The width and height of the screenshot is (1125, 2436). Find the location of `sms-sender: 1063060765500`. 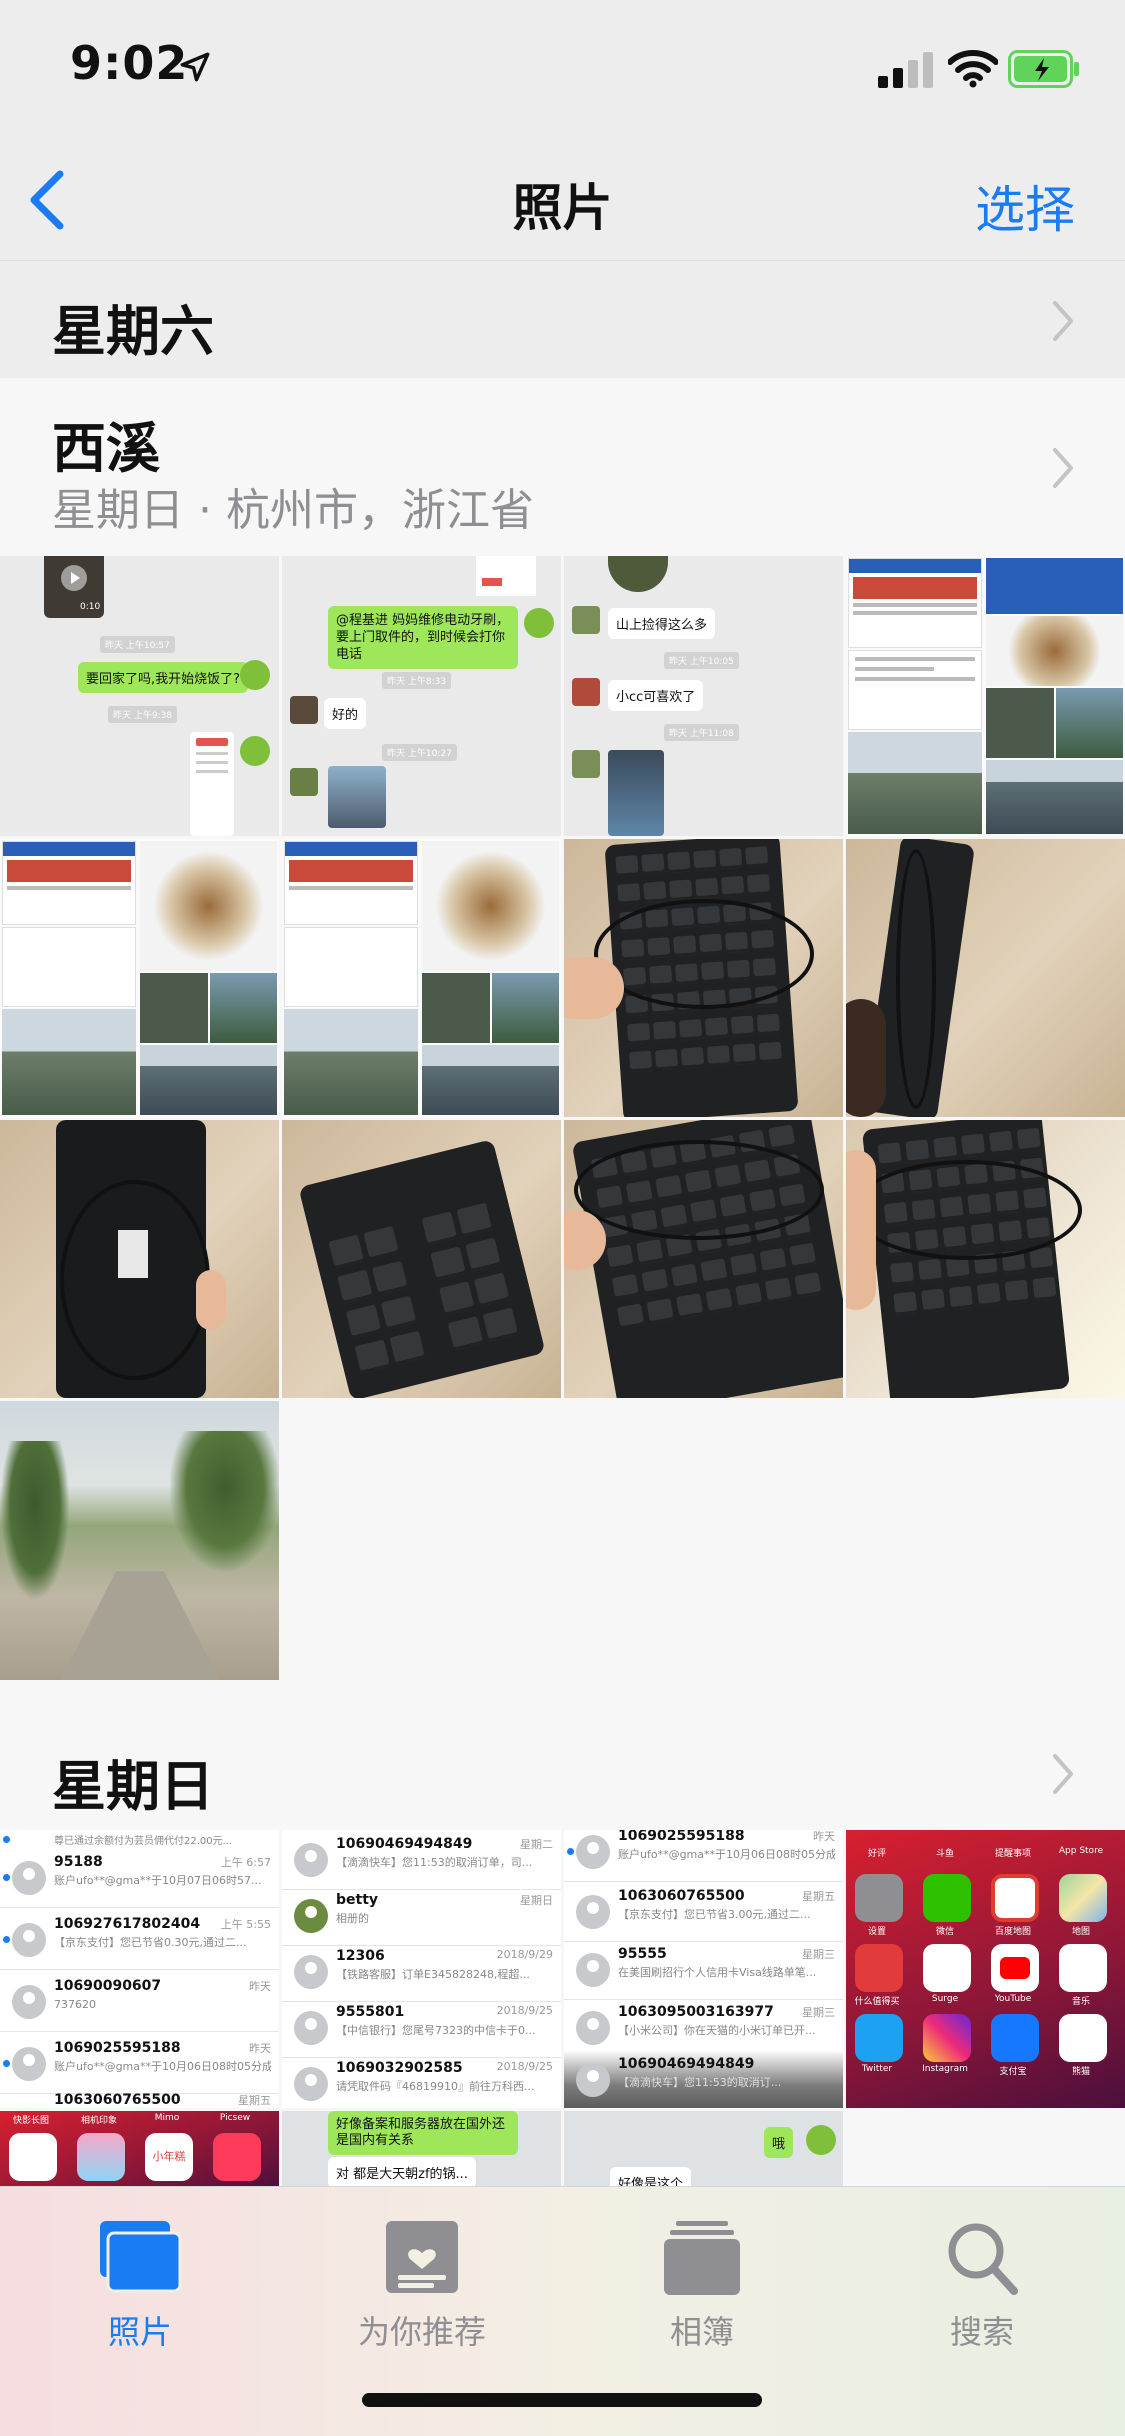

sms-sender: 1063060765500 is located at coordinates (117, 2100).